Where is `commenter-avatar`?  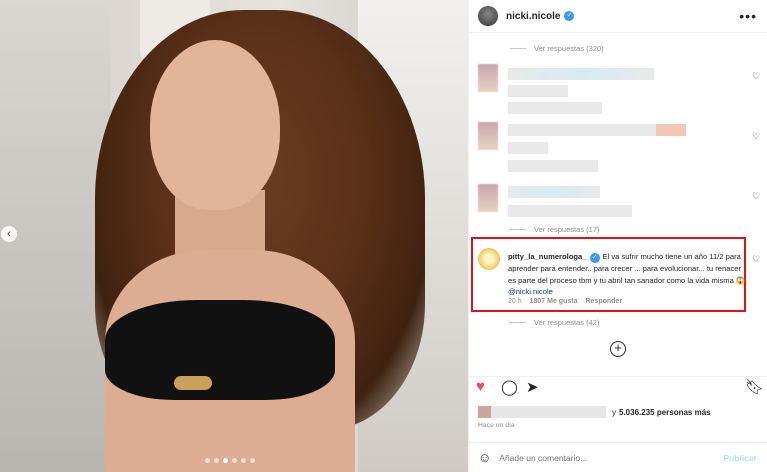 commenter-avatar is located at coordinates (489, 259).